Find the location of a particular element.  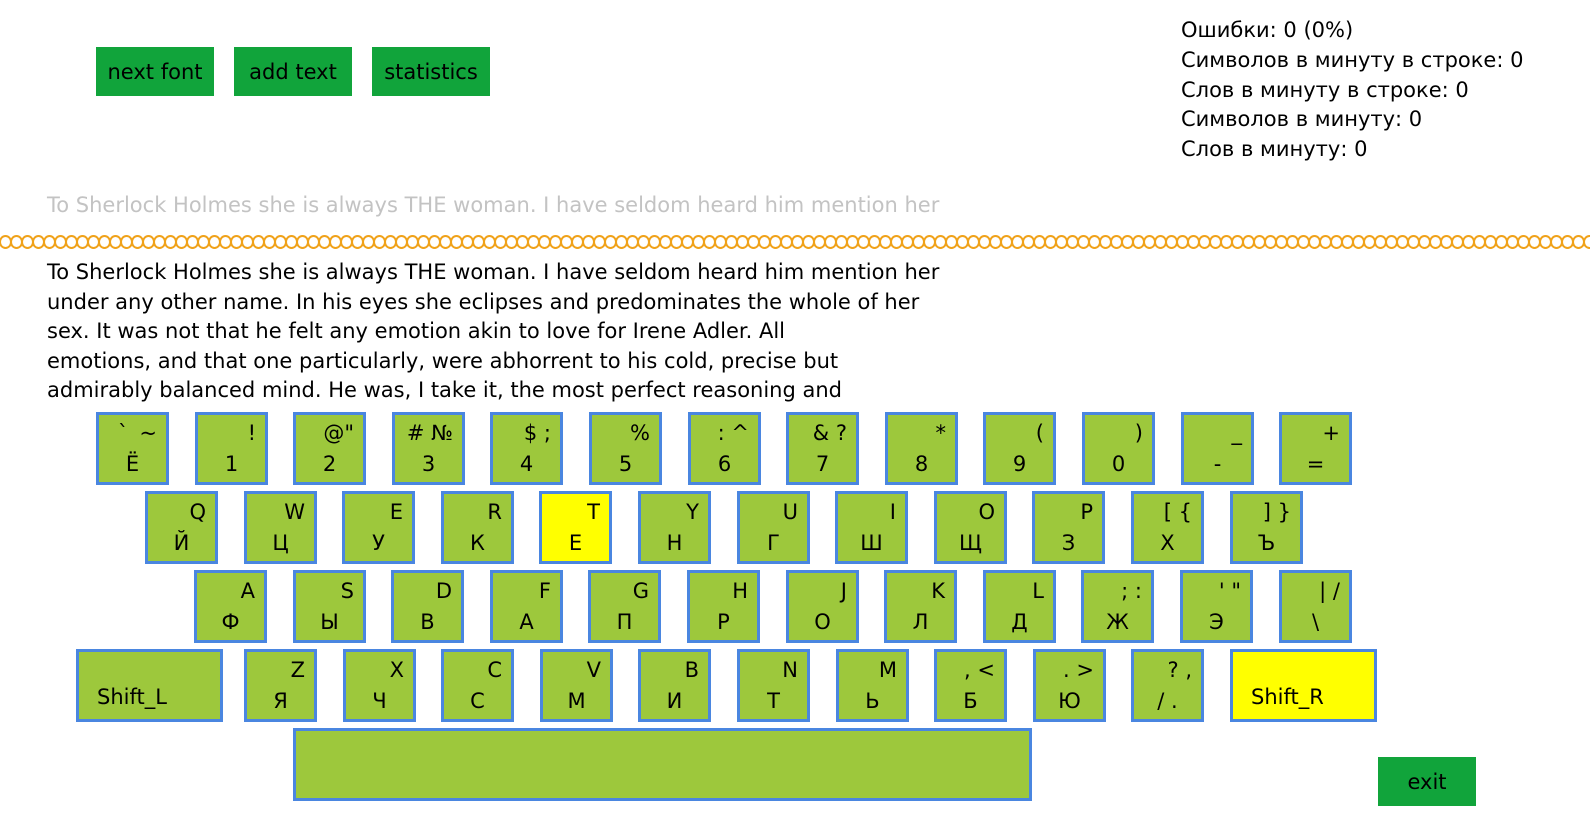

key-row4-1: XЧ is located at coordinates (379, 685).